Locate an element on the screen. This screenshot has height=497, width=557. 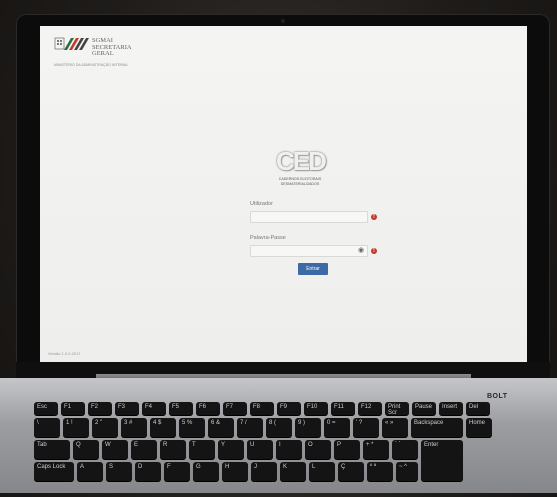
key-9: 9 ) is located at coordinates (308, 427).